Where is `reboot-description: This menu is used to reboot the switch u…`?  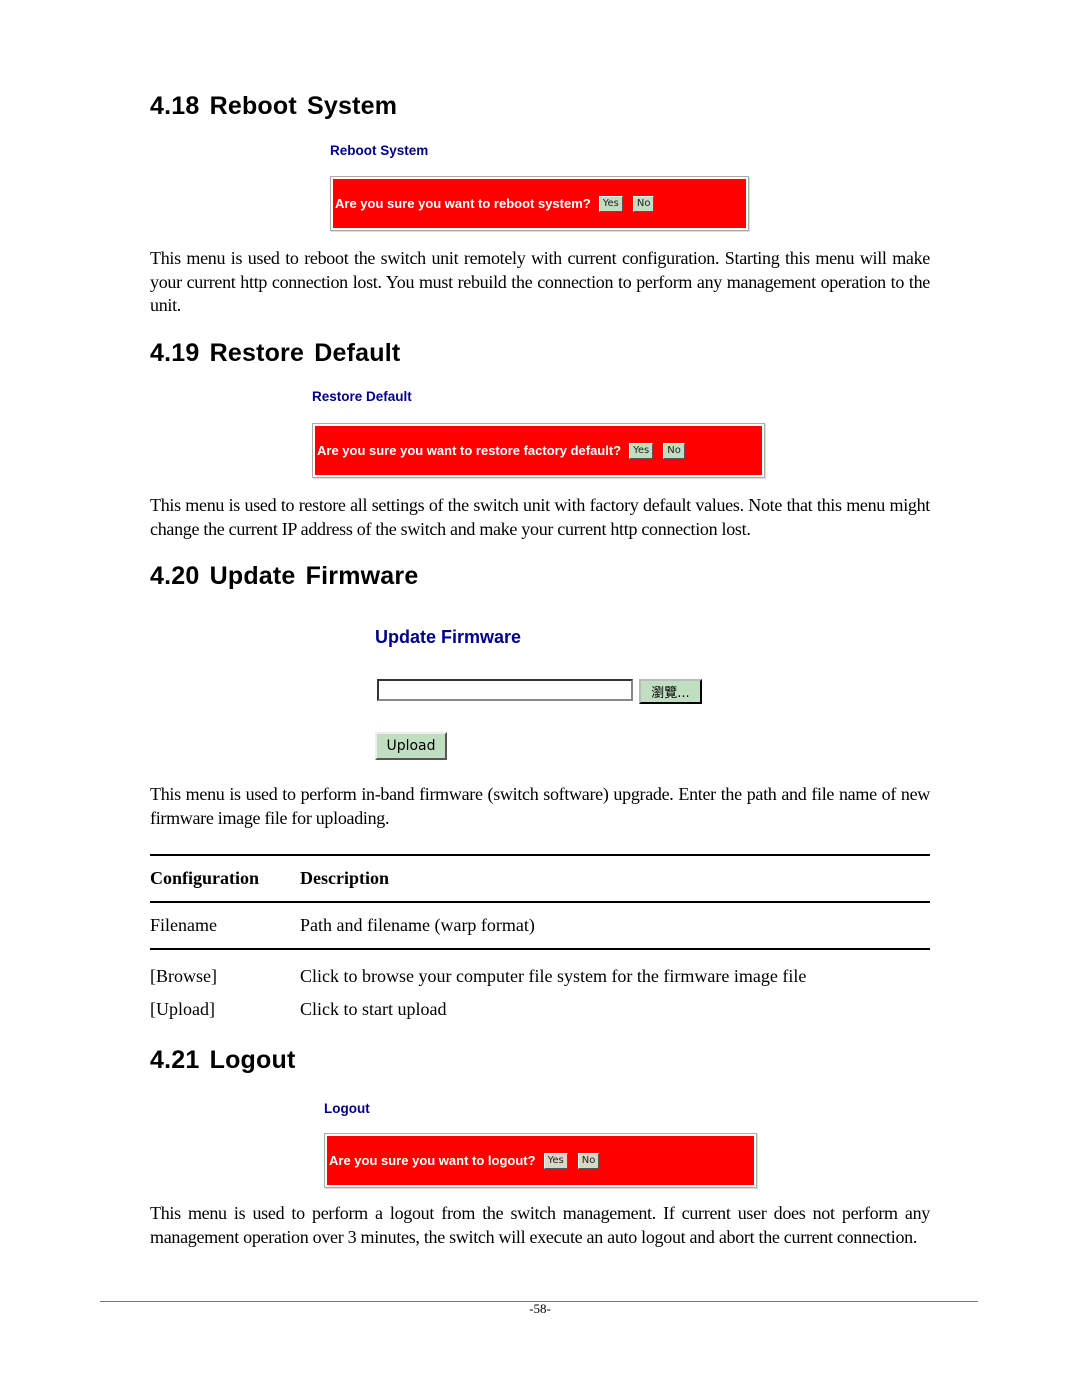 reboot-description: This menu is used to reboot the switch u… is located at coordinates (540, 281).